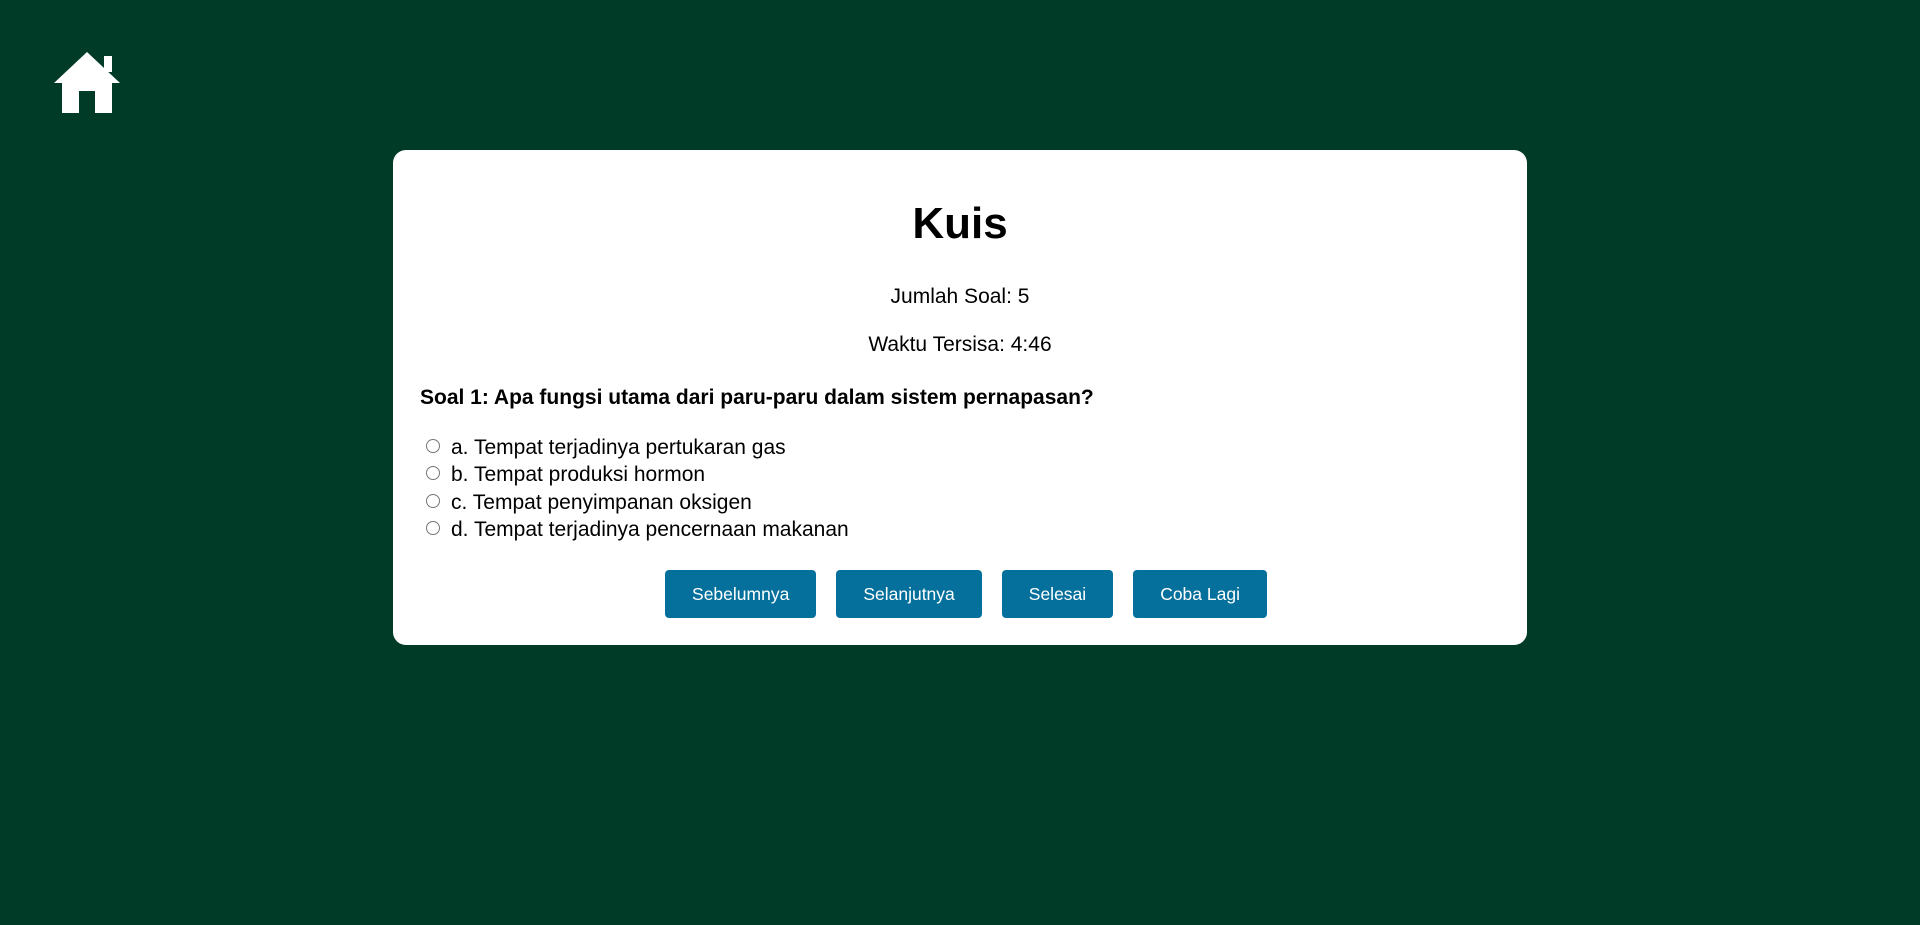 This screenshot has height=925, width=1920. I want to click on answer-option-c: c. Tempat penyimpanan oksigen, so click(637, 503).